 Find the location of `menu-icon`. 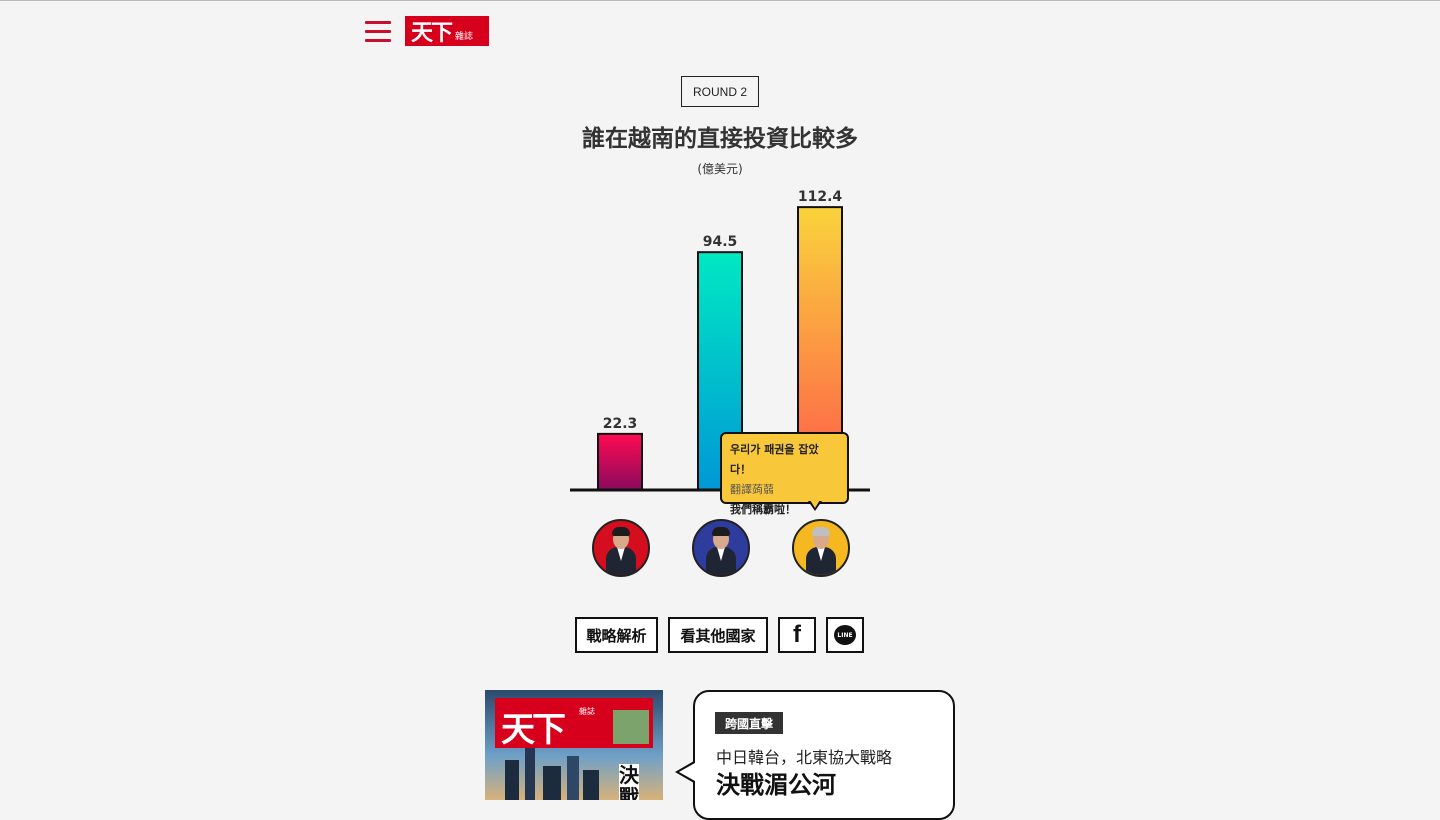

menu-icon is located at coordinates (378, 32).